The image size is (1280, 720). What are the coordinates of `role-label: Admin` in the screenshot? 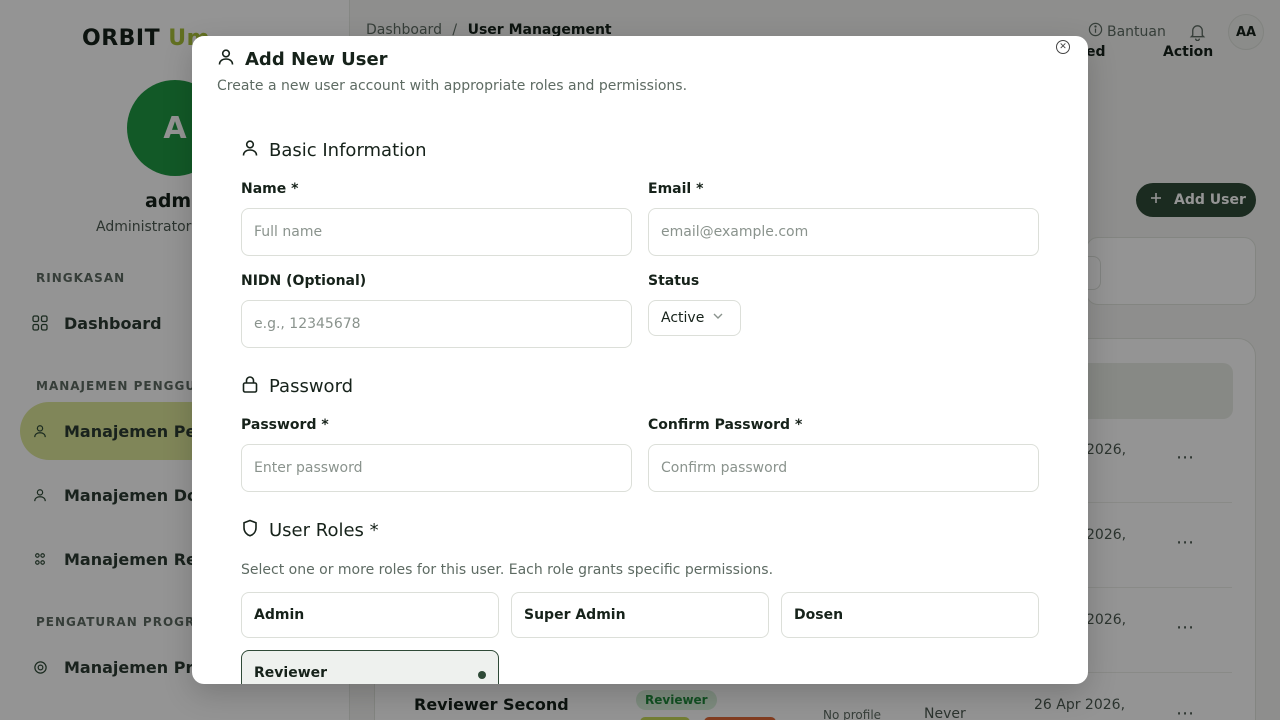 It's located at (279, 615).